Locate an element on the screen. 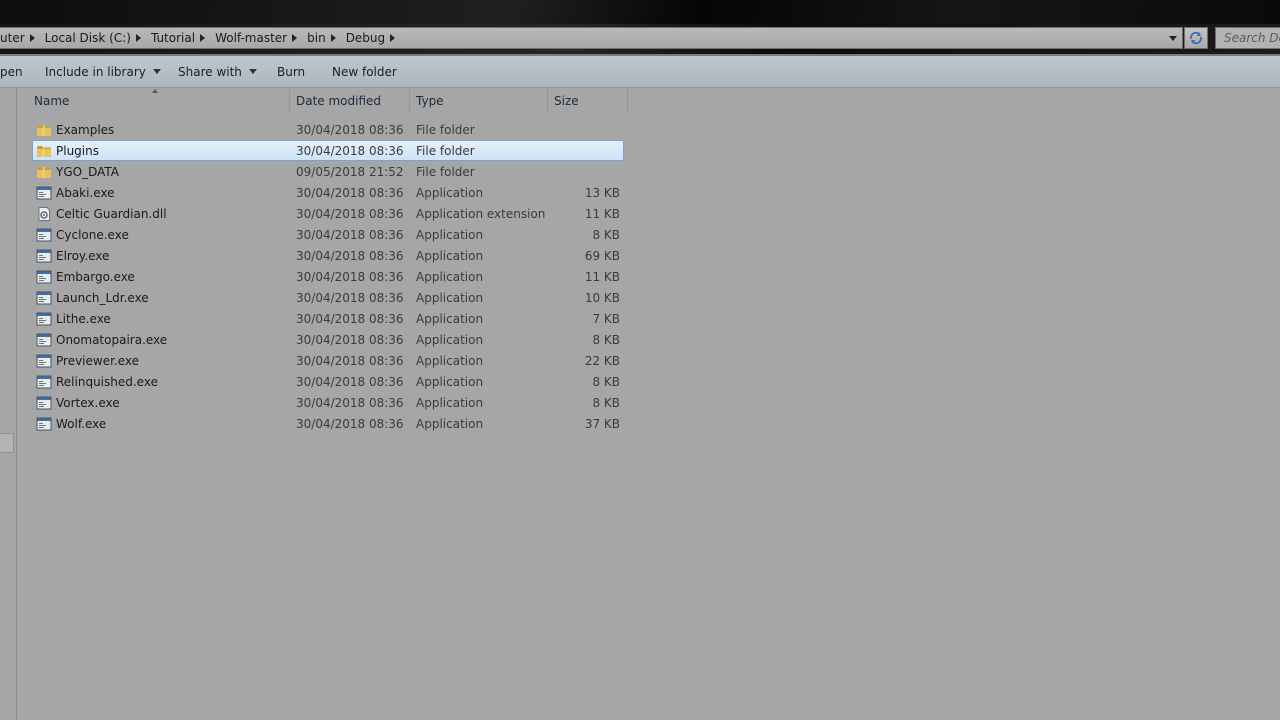  file-row: Lithe.exe 30/04/2018 08:36 Application 7 KB is located at coordinates (328, 318).